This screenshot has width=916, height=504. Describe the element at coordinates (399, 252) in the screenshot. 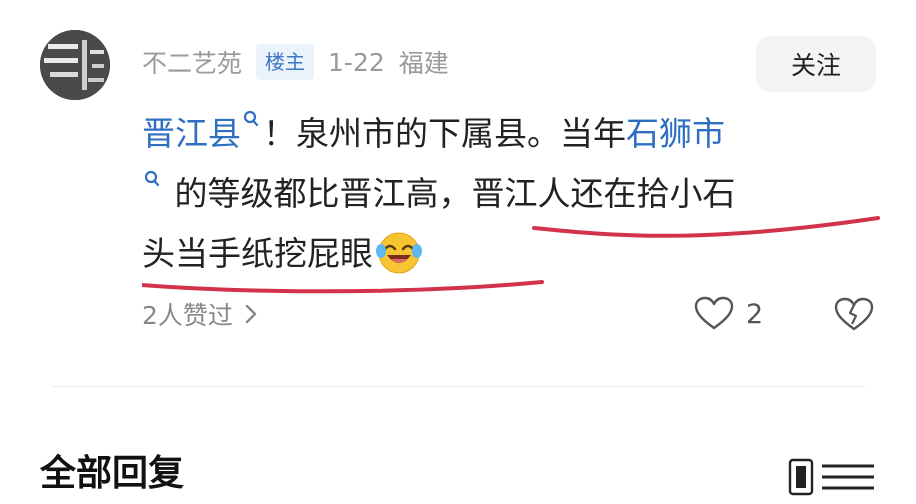

I see `laughing-emoji-icon` at that location.